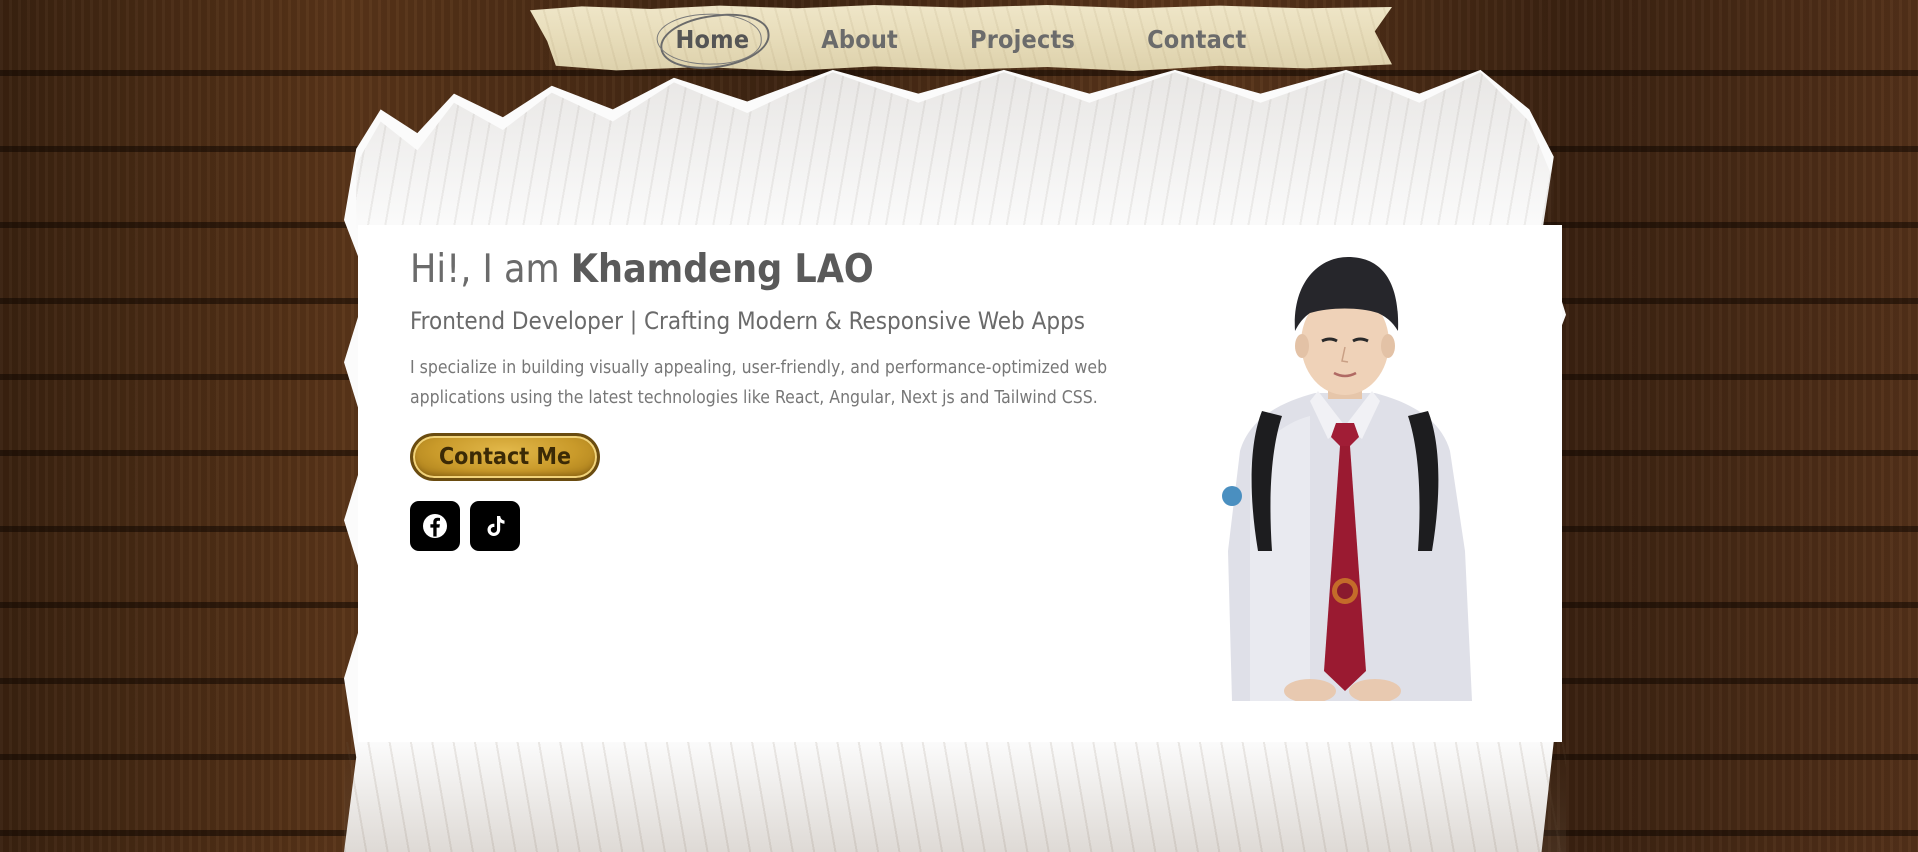 The width and height of the screenshot is (1918, 852). What do you see at coordinates (1347, 479) in the screenshot?
I see `portrait-photo` at bounding box center [1347, 479].